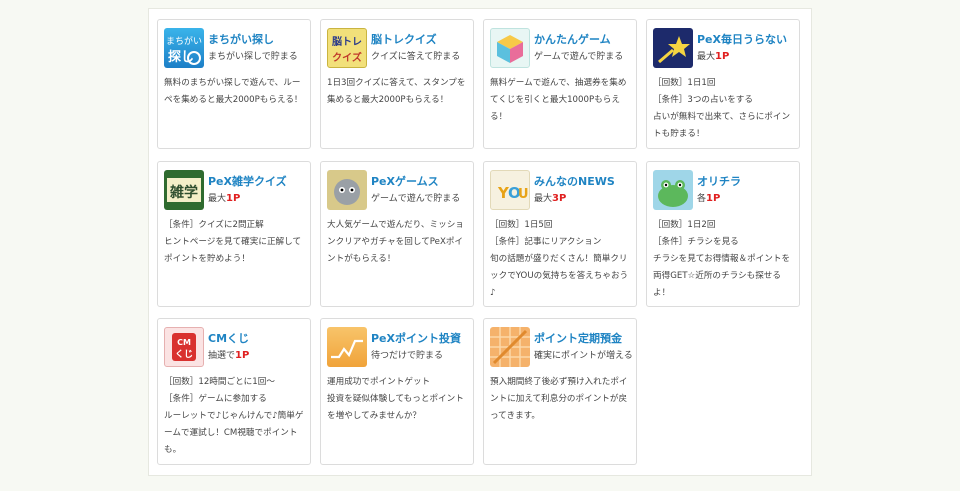 The width and height of the screenshot is (960, 491). Describe the element at coordinates (510, 190) in the screenshot. I see `you-news-icon: YOU` at that location.